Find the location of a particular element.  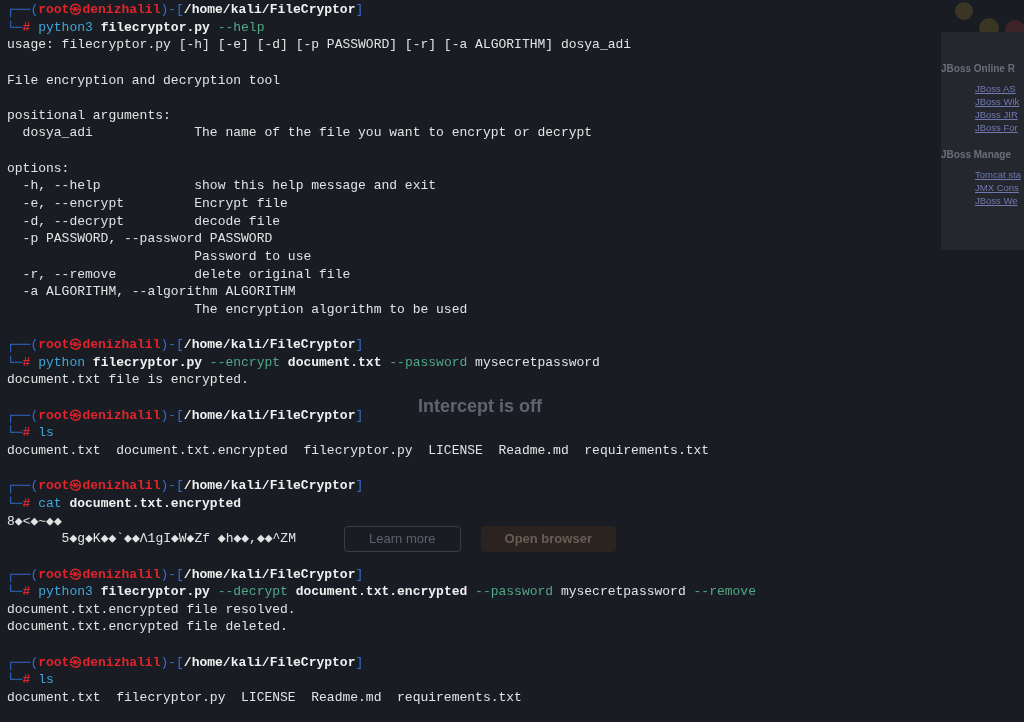

output-line: -h, --help show this help message and exit is located at coordinates (229, 186).